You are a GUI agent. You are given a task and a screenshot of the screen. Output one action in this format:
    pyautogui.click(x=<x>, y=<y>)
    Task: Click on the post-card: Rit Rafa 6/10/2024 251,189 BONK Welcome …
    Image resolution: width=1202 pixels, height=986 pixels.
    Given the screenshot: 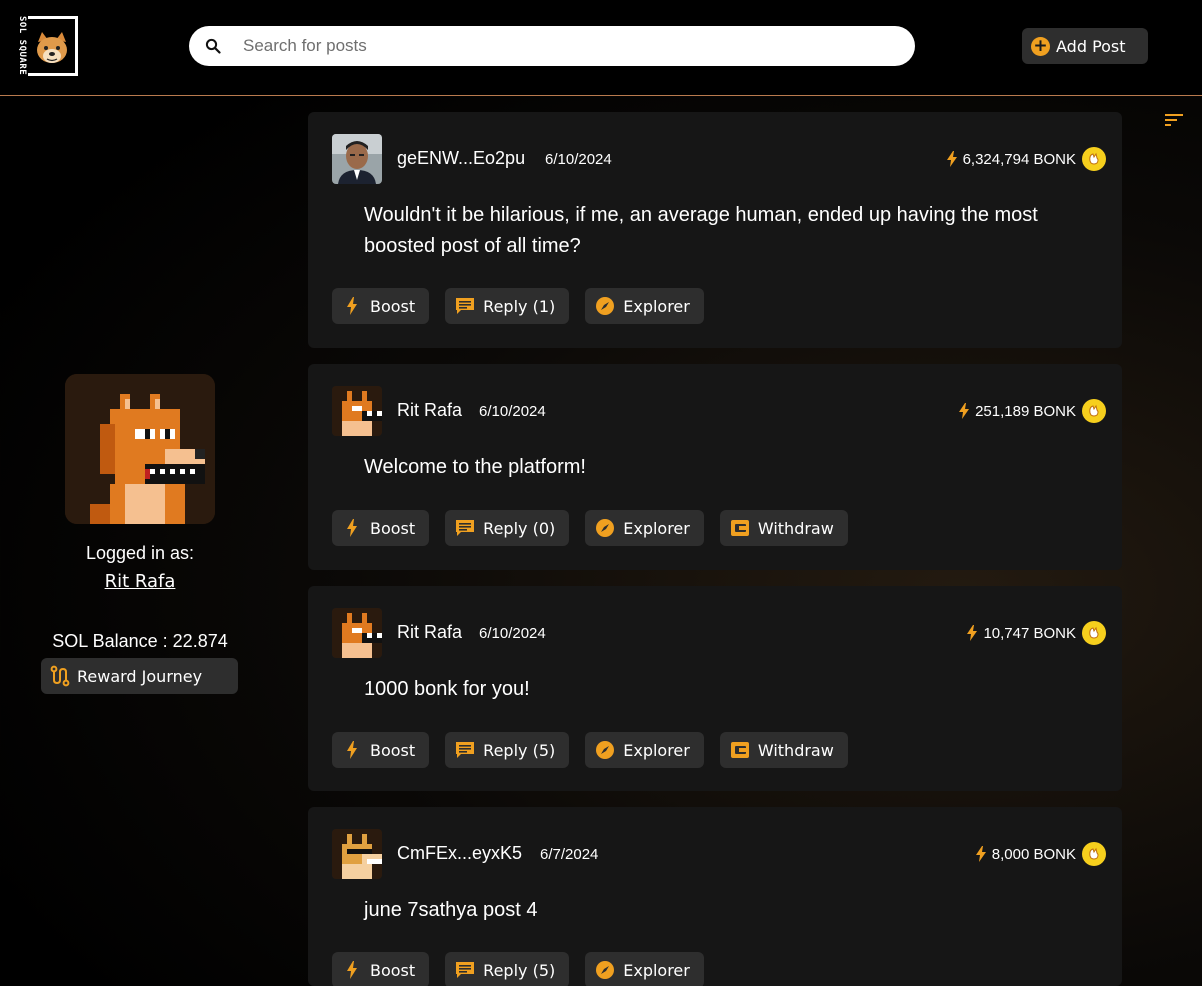 What is the action you would take?
    pyautogui.click(x=715, y=467)
    